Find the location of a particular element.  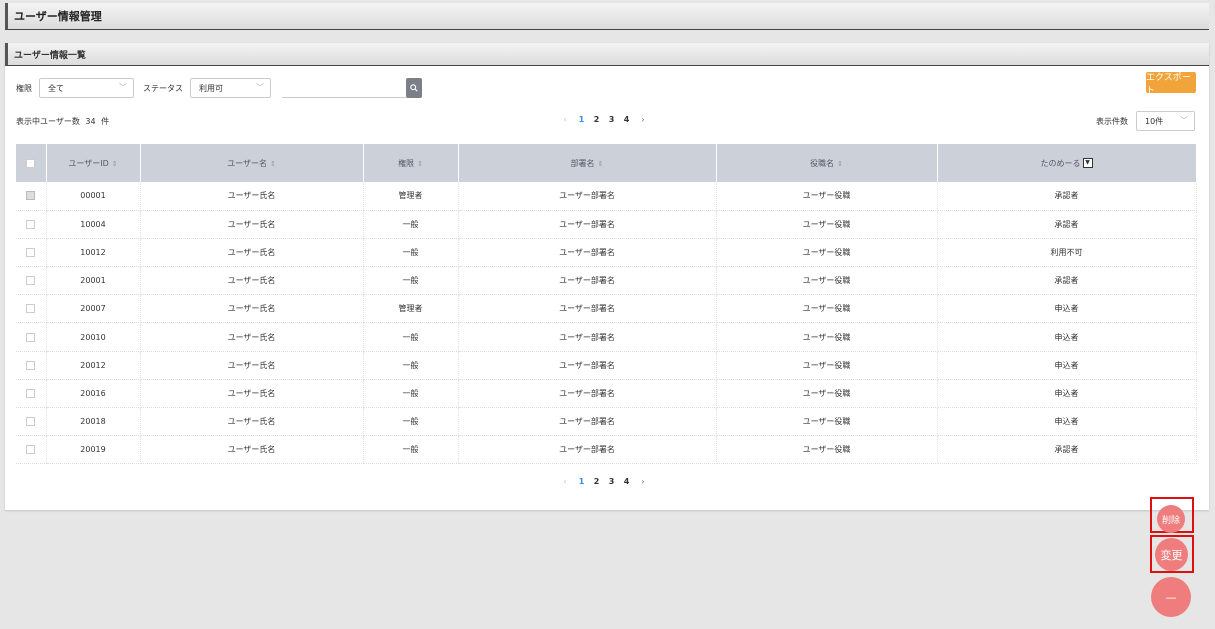

per-page-select: 10件 ﹀ is located at coordinates (1165, 121).